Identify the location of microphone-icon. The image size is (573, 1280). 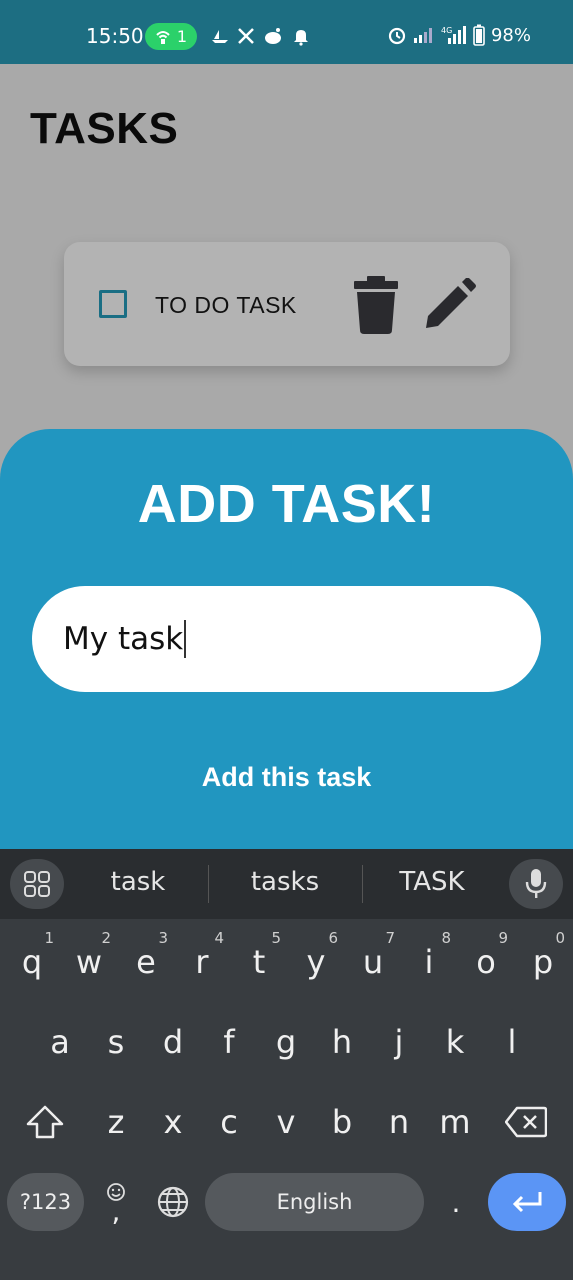
(536, 883).